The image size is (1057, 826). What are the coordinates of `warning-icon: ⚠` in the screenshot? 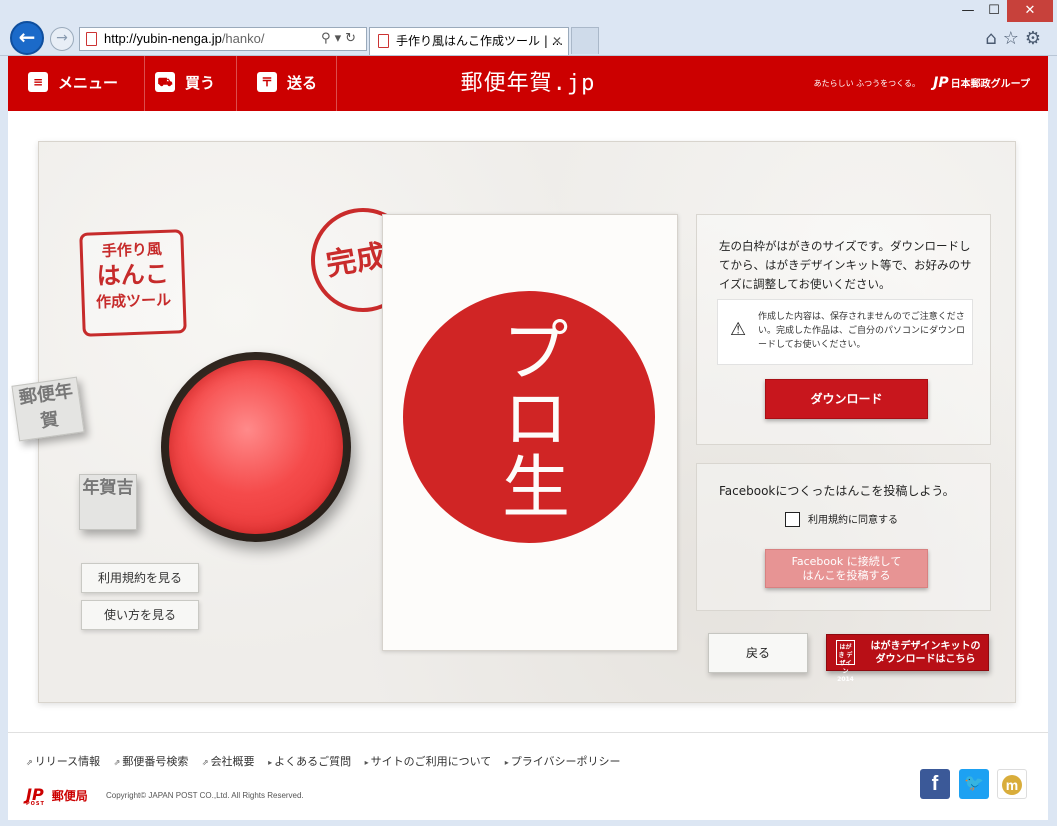 It's located at (738, 329).